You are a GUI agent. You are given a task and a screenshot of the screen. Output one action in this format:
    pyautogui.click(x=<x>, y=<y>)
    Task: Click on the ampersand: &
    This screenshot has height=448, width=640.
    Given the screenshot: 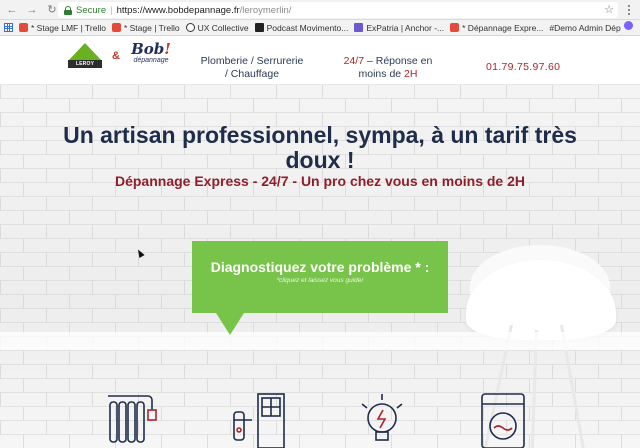 What is the action you would take?
    pyautogui.click(x=116, y=56)
    